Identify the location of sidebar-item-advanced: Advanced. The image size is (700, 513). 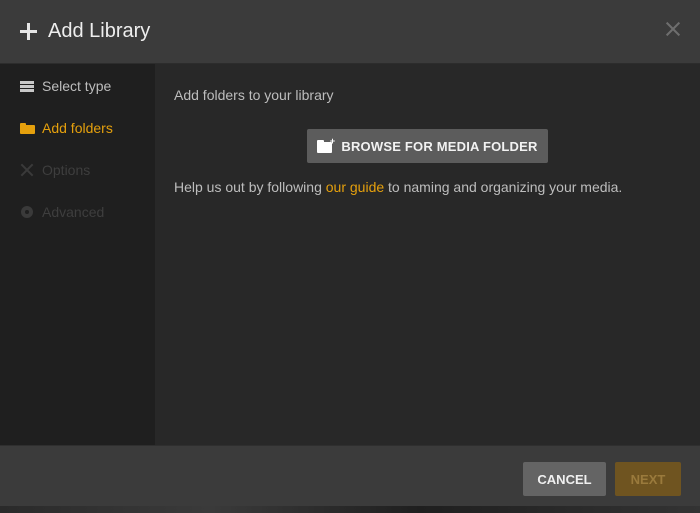
(62, 212).